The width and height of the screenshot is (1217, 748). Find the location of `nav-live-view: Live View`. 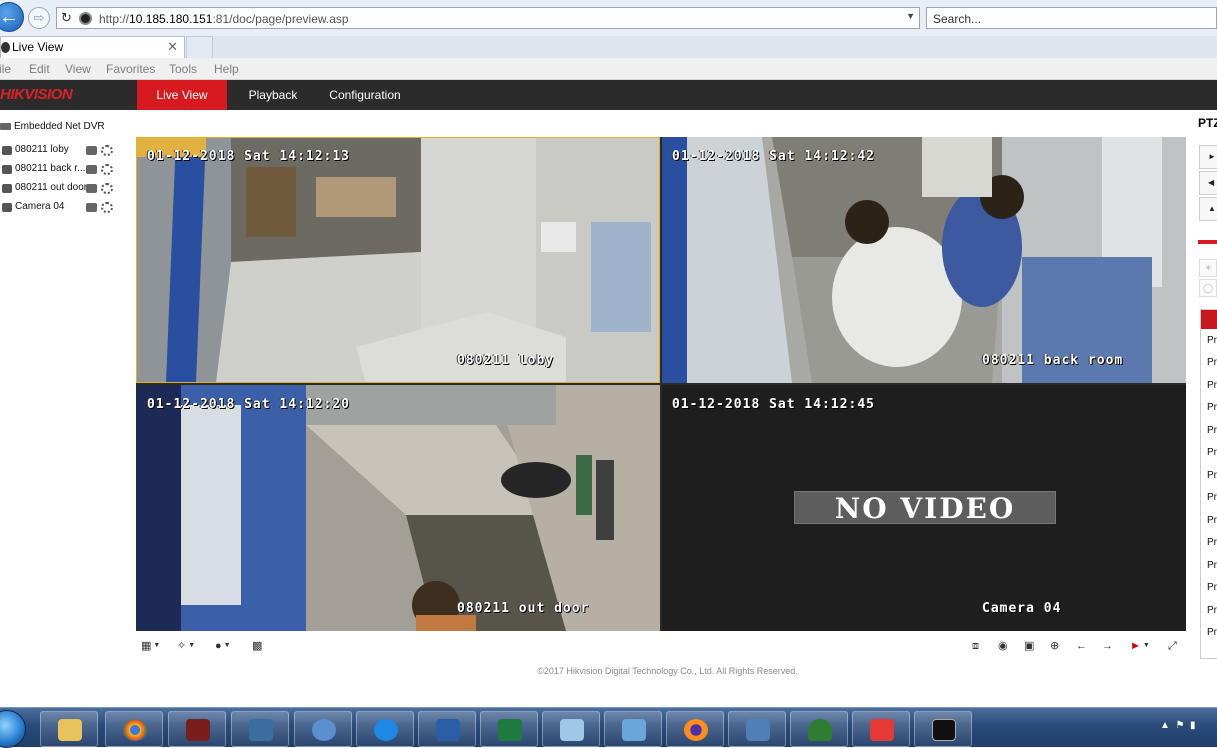

nav-live-view: Live View is located at coordinates (182, 95).